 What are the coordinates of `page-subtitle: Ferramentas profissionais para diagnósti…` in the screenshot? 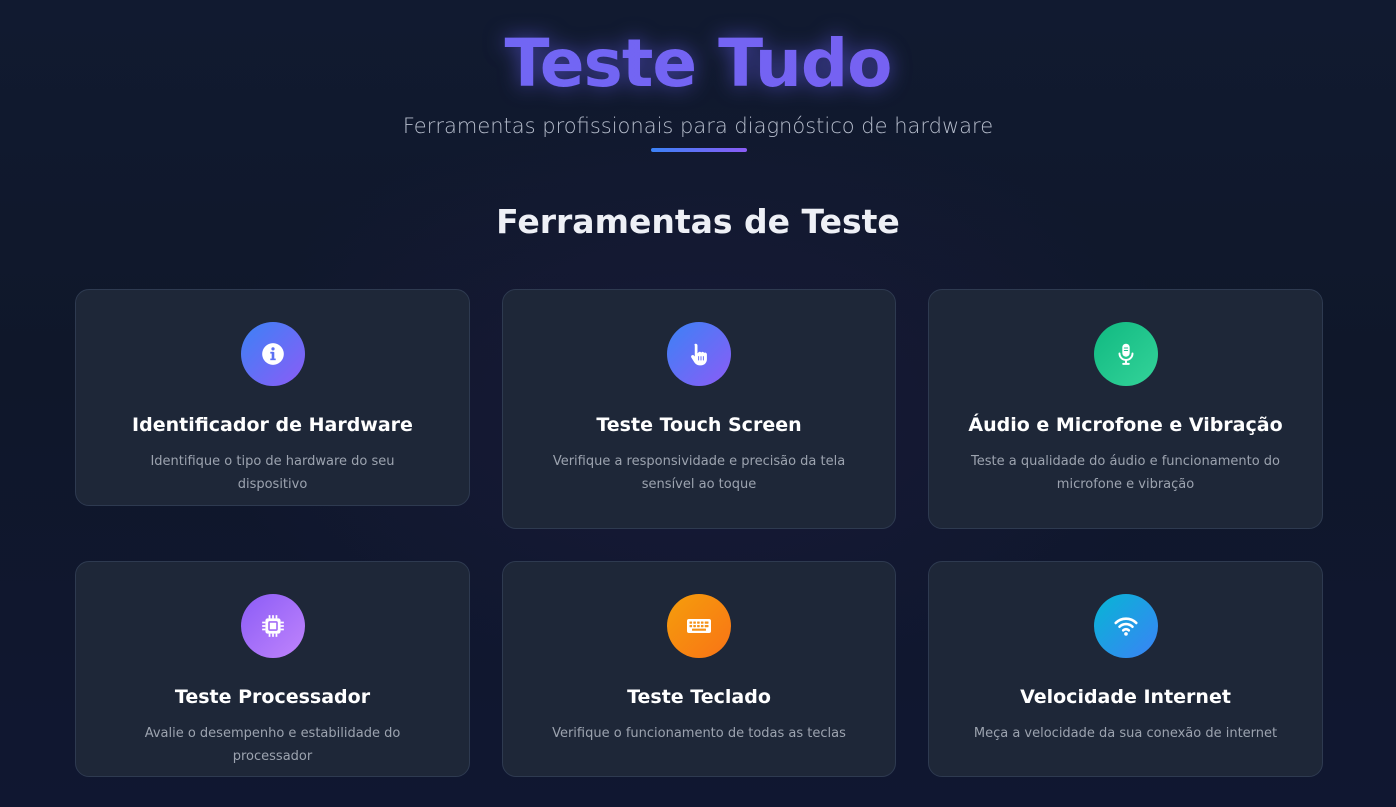 It's located at (698, 126).